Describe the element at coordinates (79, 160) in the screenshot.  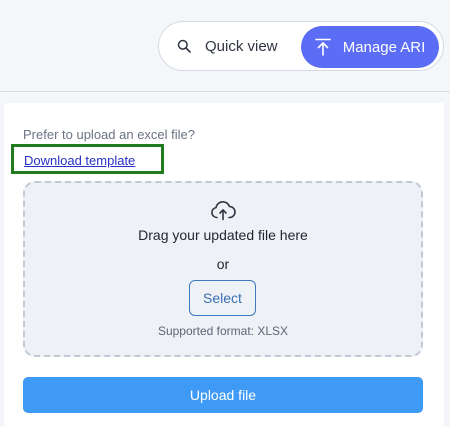
I see `download-template-link: Download template` at that location.